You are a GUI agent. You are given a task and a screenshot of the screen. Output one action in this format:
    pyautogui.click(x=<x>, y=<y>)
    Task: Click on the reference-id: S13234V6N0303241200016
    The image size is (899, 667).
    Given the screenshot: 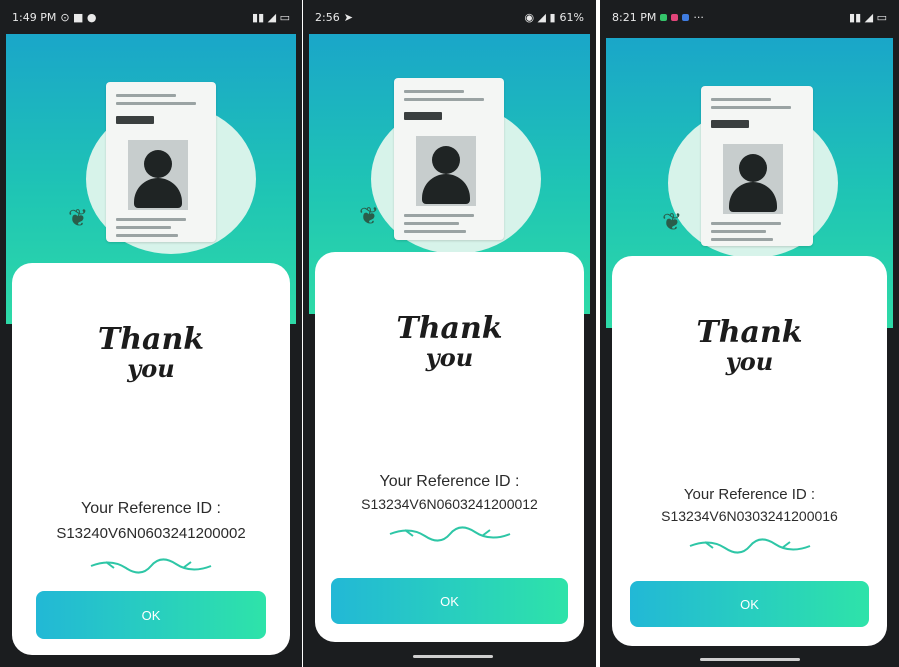 What is the action you would take?
    pyautogui.click(x=749, y=516)
    